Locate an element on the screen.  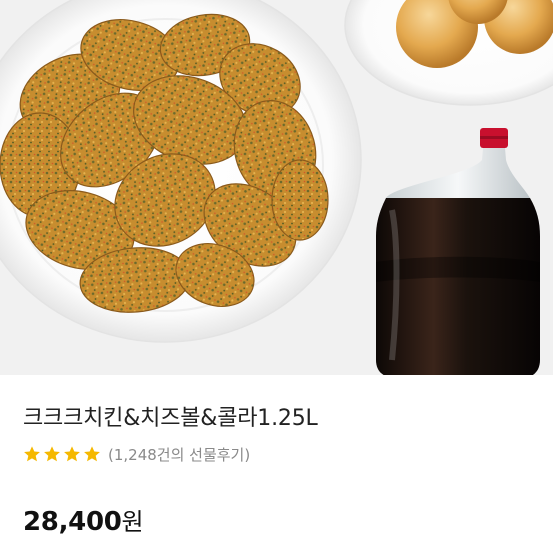
price-amount: 28,400 is located at coordinates (72, 522).